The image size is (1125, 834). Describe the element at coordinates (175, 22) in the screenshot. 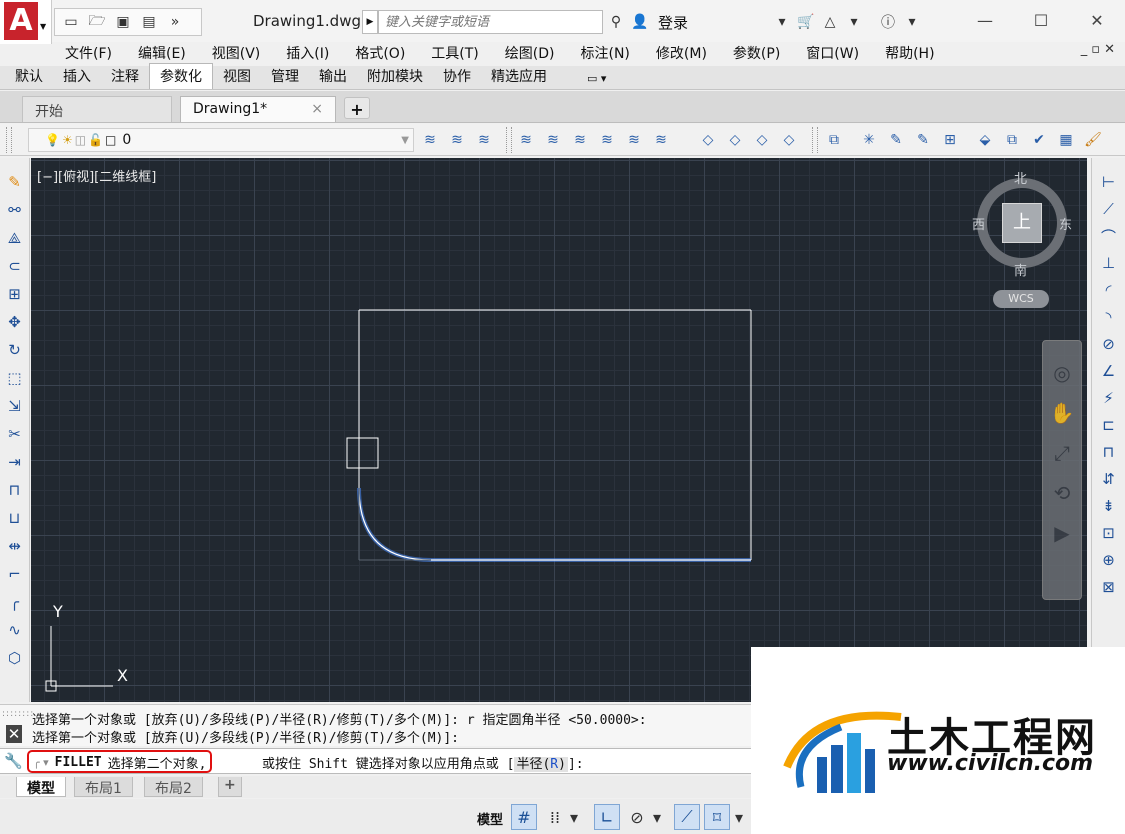

I see `more-icon: »` at that location.